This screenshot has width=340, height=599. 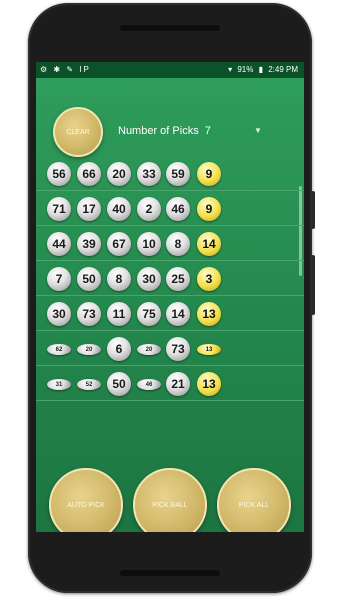 I want to click on number-ball: 71, so click(x=59, y=209).